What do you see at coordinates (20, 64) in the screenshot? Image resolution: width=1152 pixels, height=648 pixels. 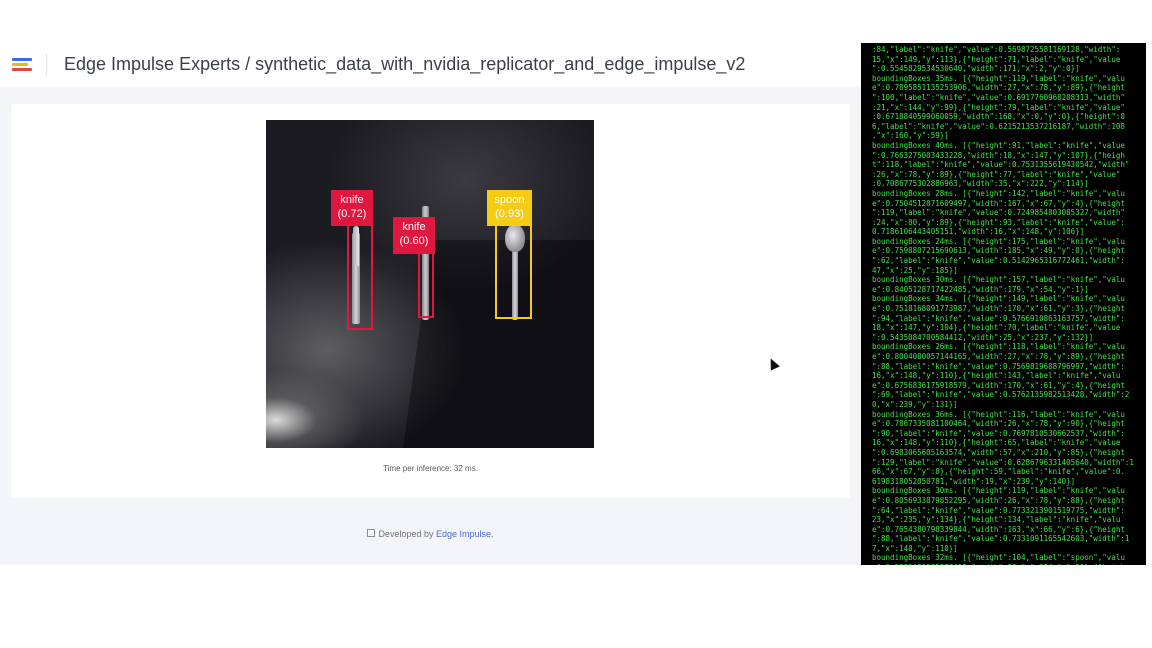 I see `logo-bar-yellow` at bounding box center [20, 64].